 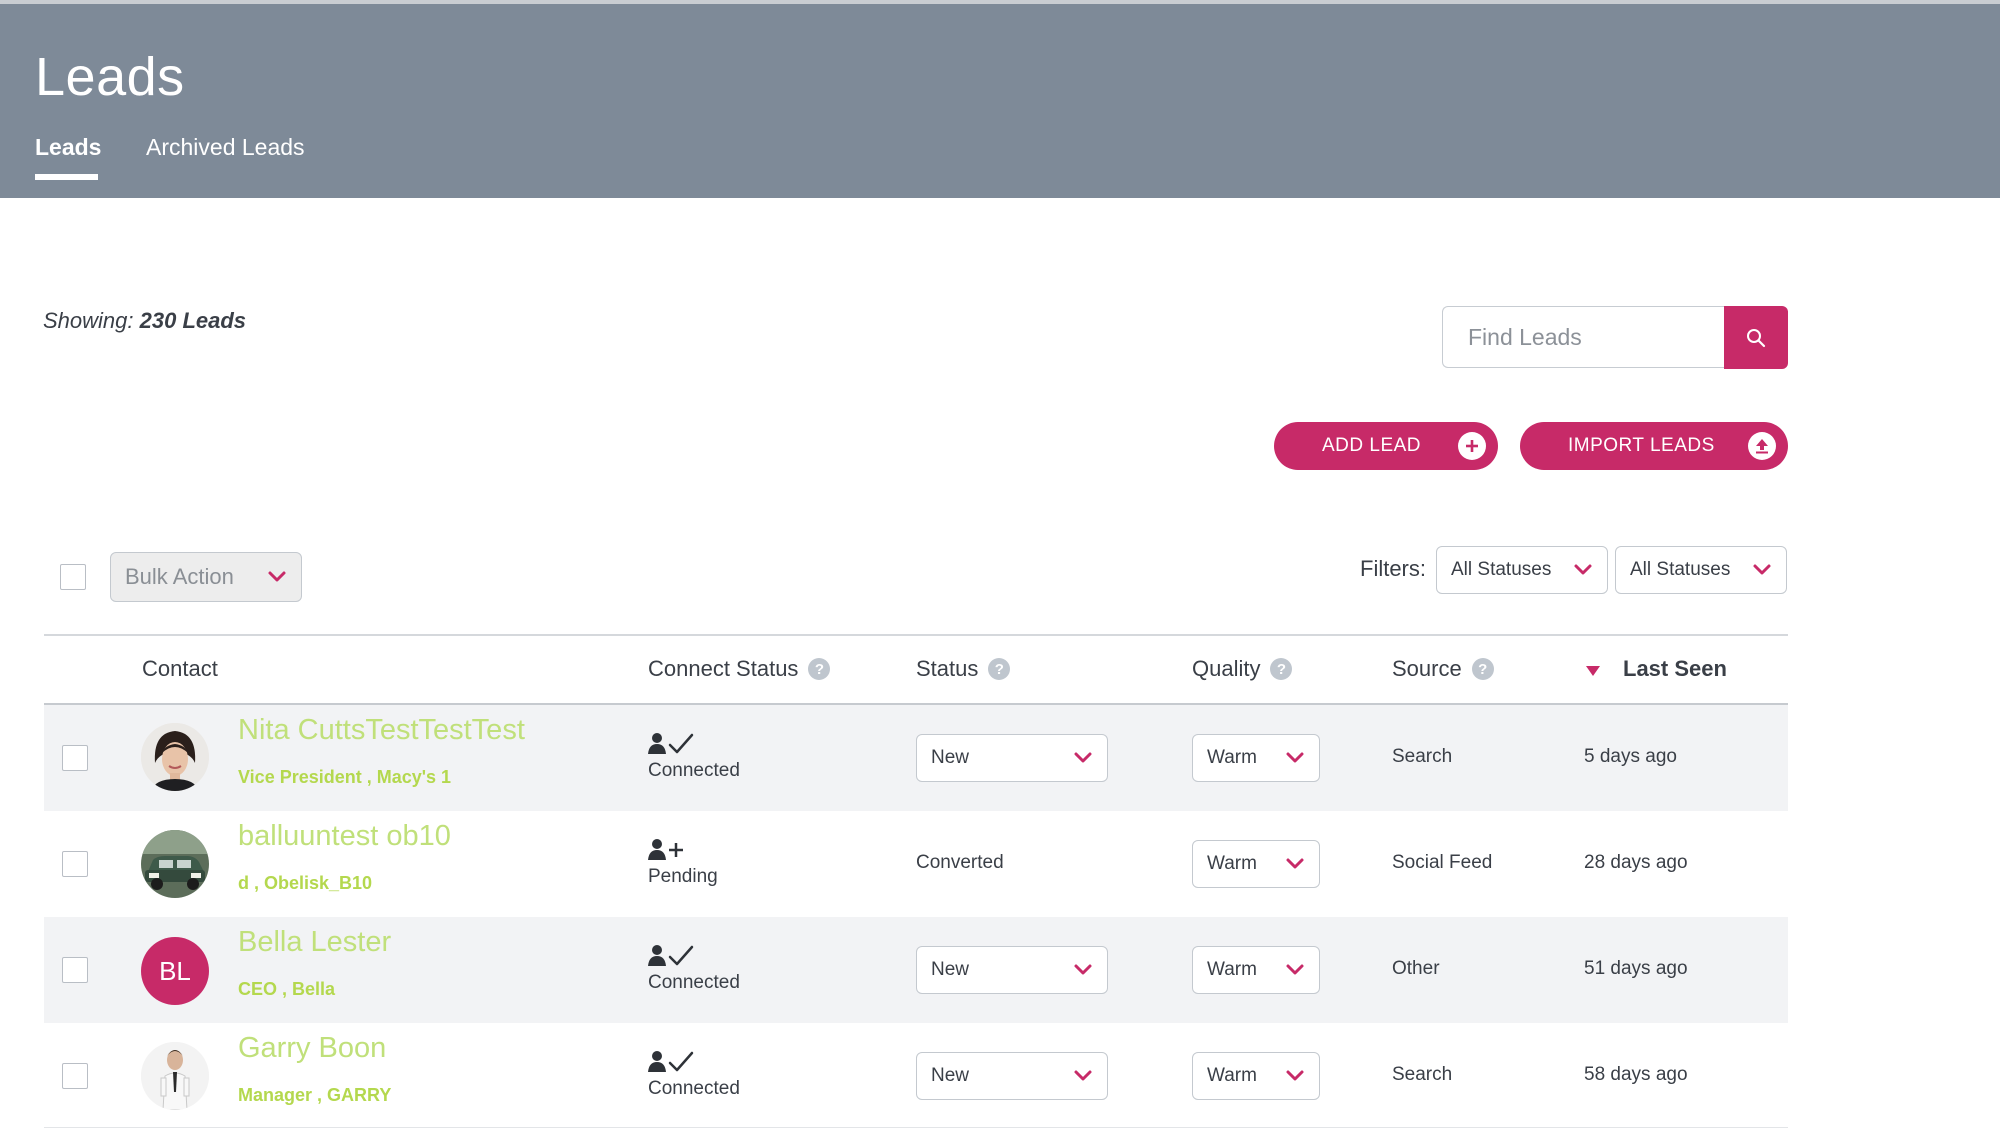 I want to click on lead-subtitle: CEO , Bella, so click(x=287, y=989).